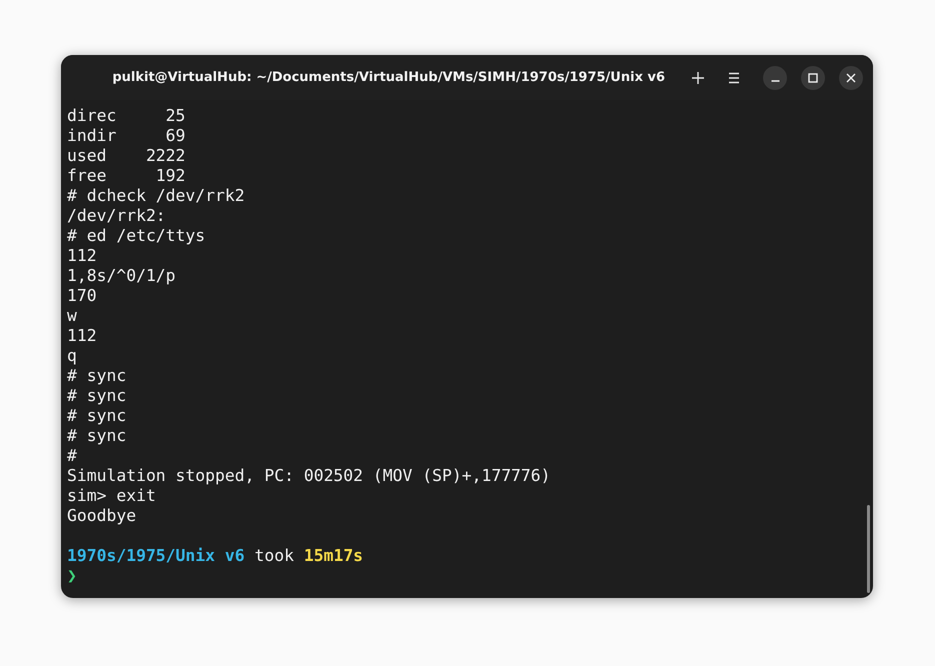 The height and width of the screenshot is (666, 935). What do you see at coordinates (122, 276) in the screenshot?
I see `terminal-line: 1,8s/^0/1/p` at bounding box center [122, 276].